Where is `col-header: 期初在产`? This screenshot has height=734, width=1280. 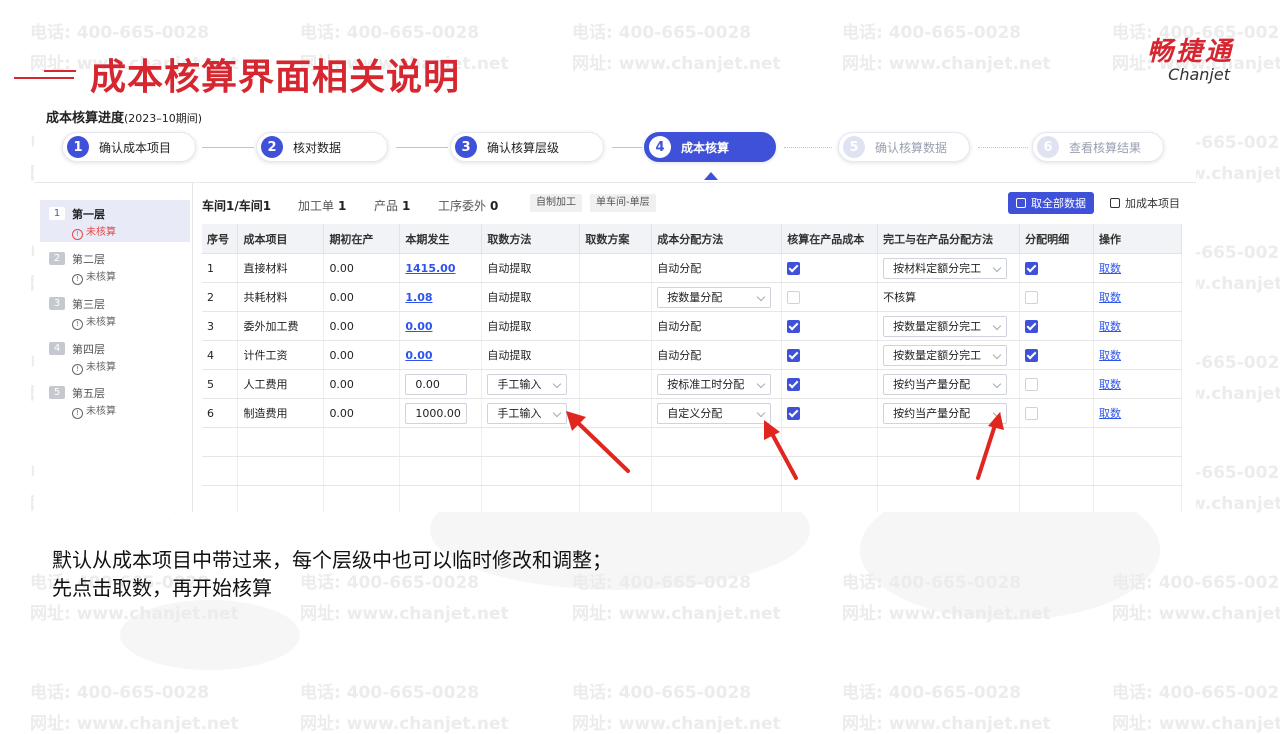 col-header: 期初在产 is located at coordinates (362, 239).